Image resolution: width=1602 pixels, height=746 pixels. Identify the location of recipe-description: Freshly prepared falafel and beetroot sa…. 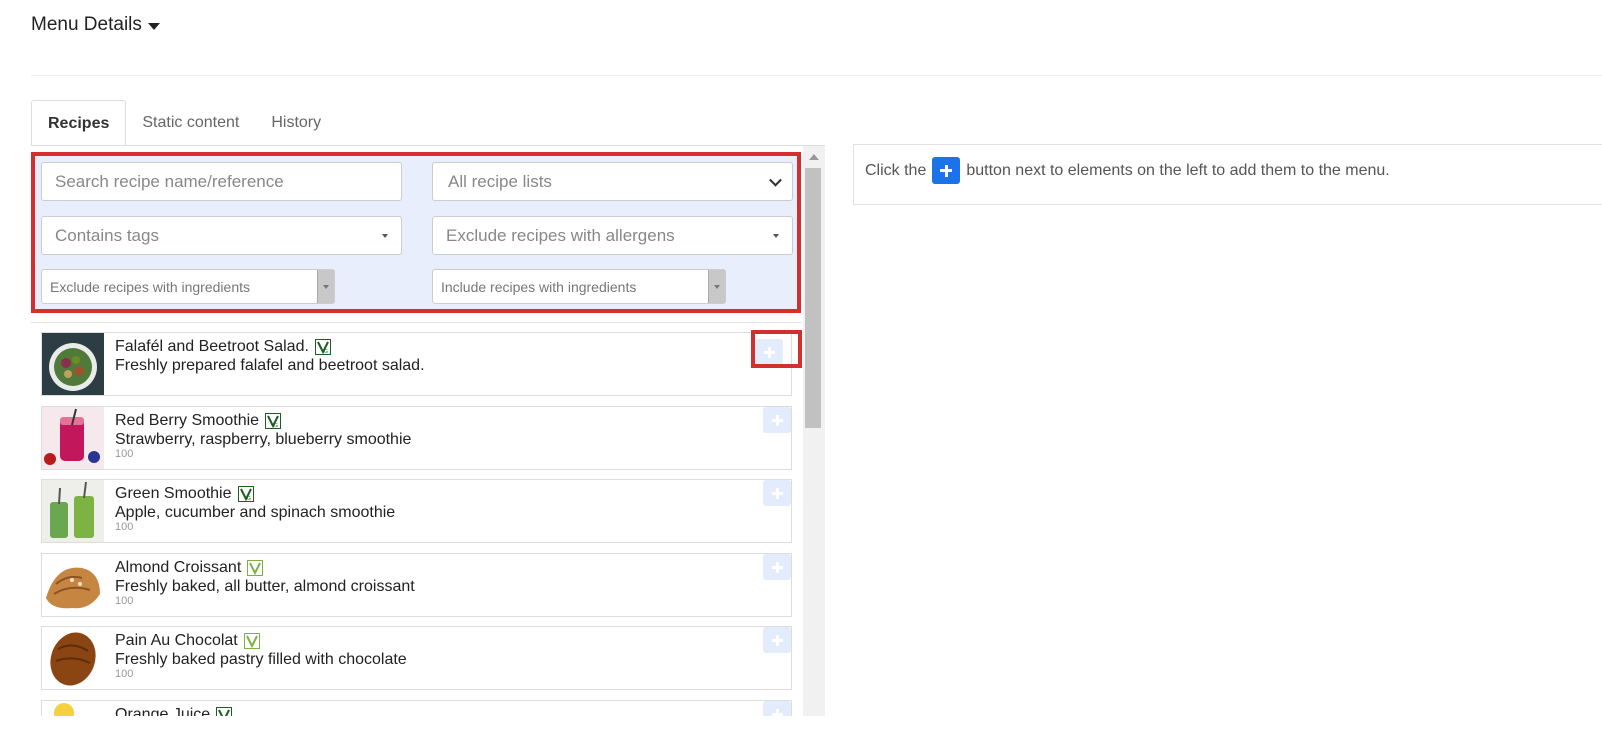
(270, 365).